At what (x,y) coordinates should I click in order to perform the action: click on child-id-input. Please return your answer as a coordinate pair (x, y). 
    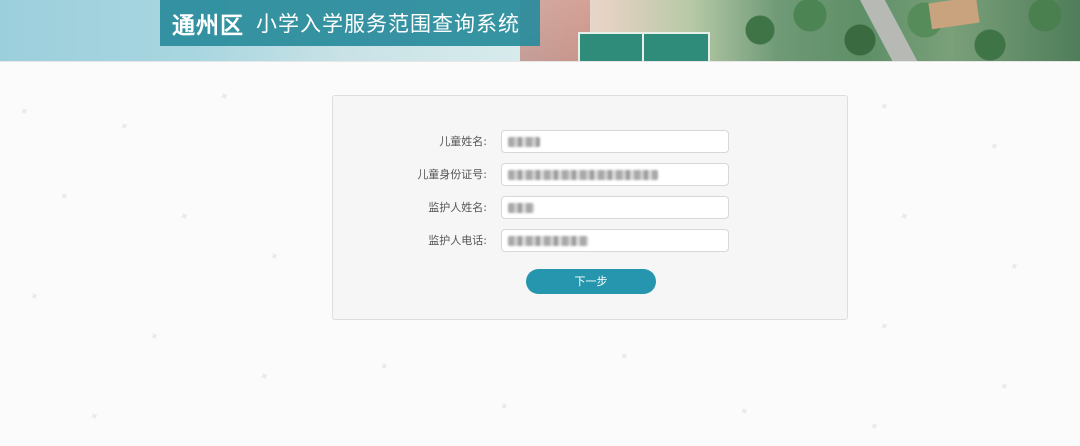
    Looking at the image, I should click on (615, 174).